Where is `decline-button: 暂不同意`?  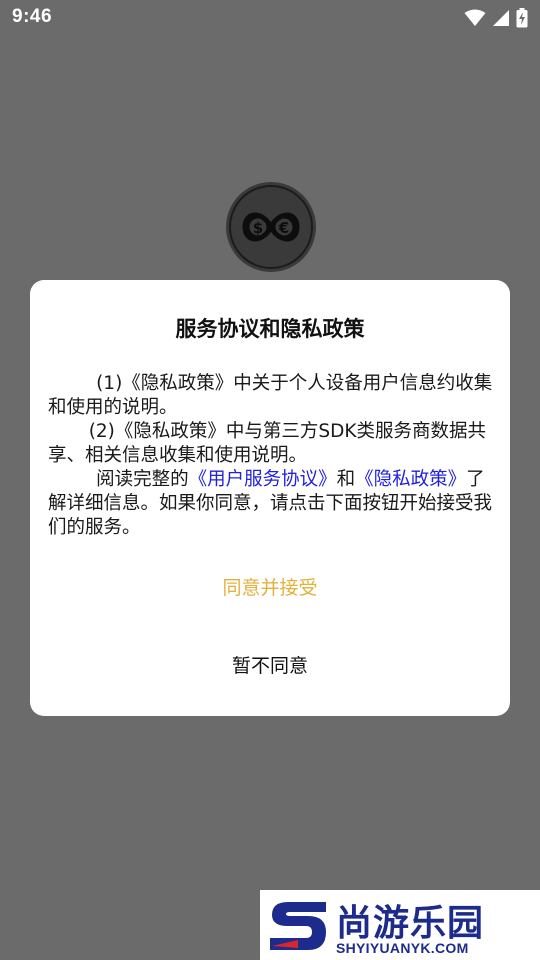
decline-button: 暂不同意 is located at coordinates (270, 666).